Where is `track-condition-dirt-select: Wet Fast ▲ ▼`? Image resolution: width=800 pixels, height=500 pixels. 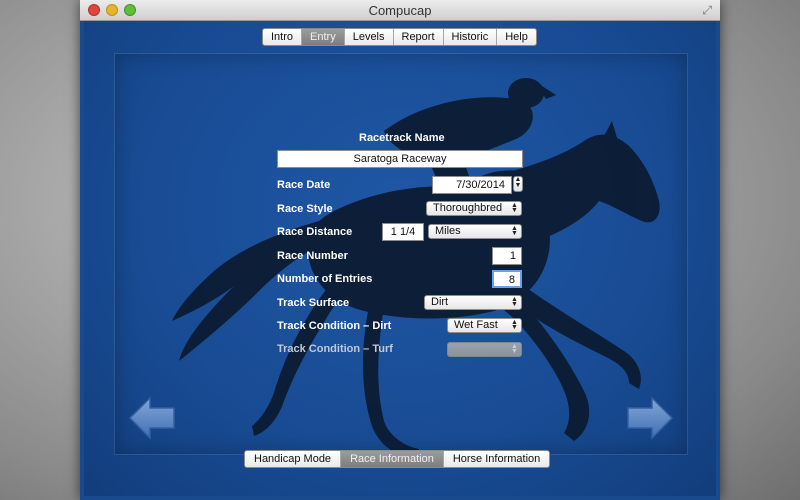 track-condition-dirt-select: Wet Fast ▲ ▼ is located at coordinates (484, 325).